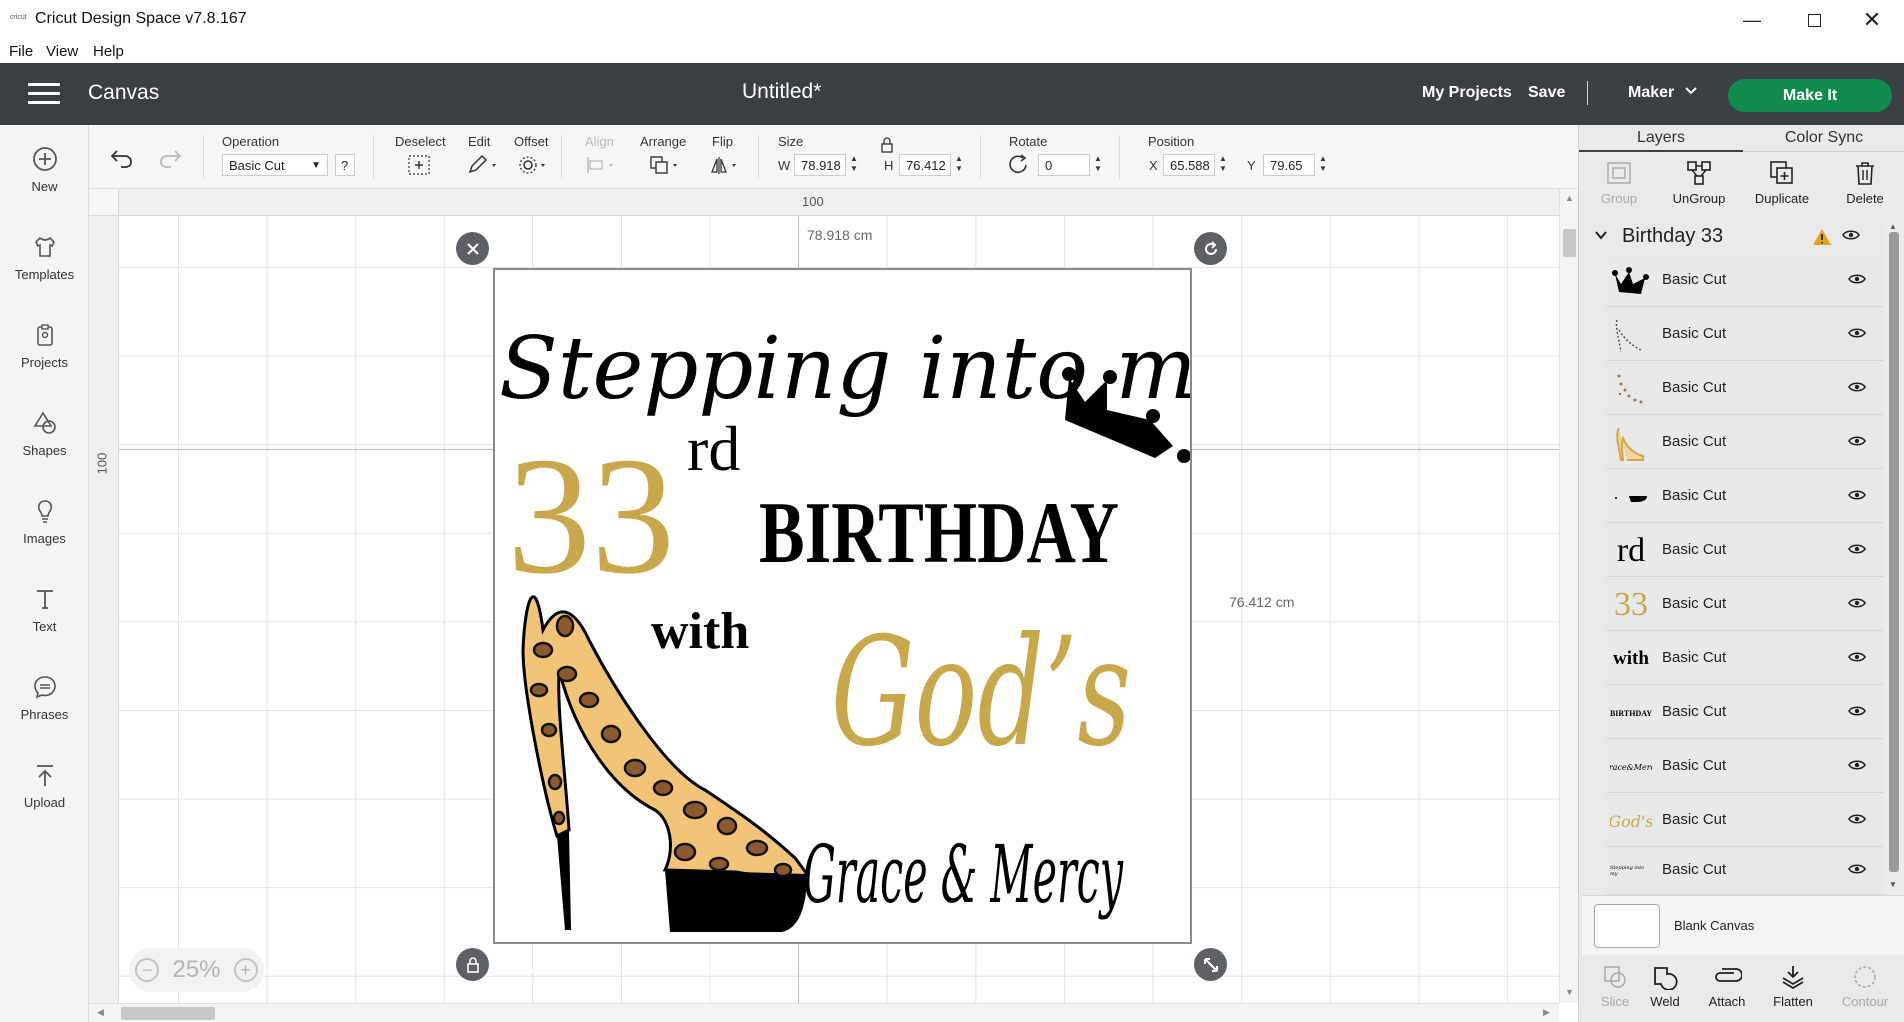  What do you see at coordinates (925, 165) in the screenshot?
I see `height-input: 76.412` at bounding box center [925, 165].